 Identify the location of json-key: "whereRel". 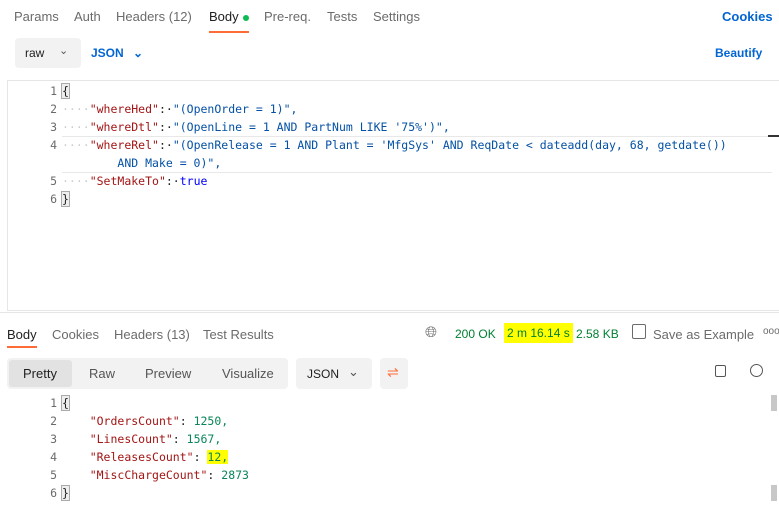
(124, 145).